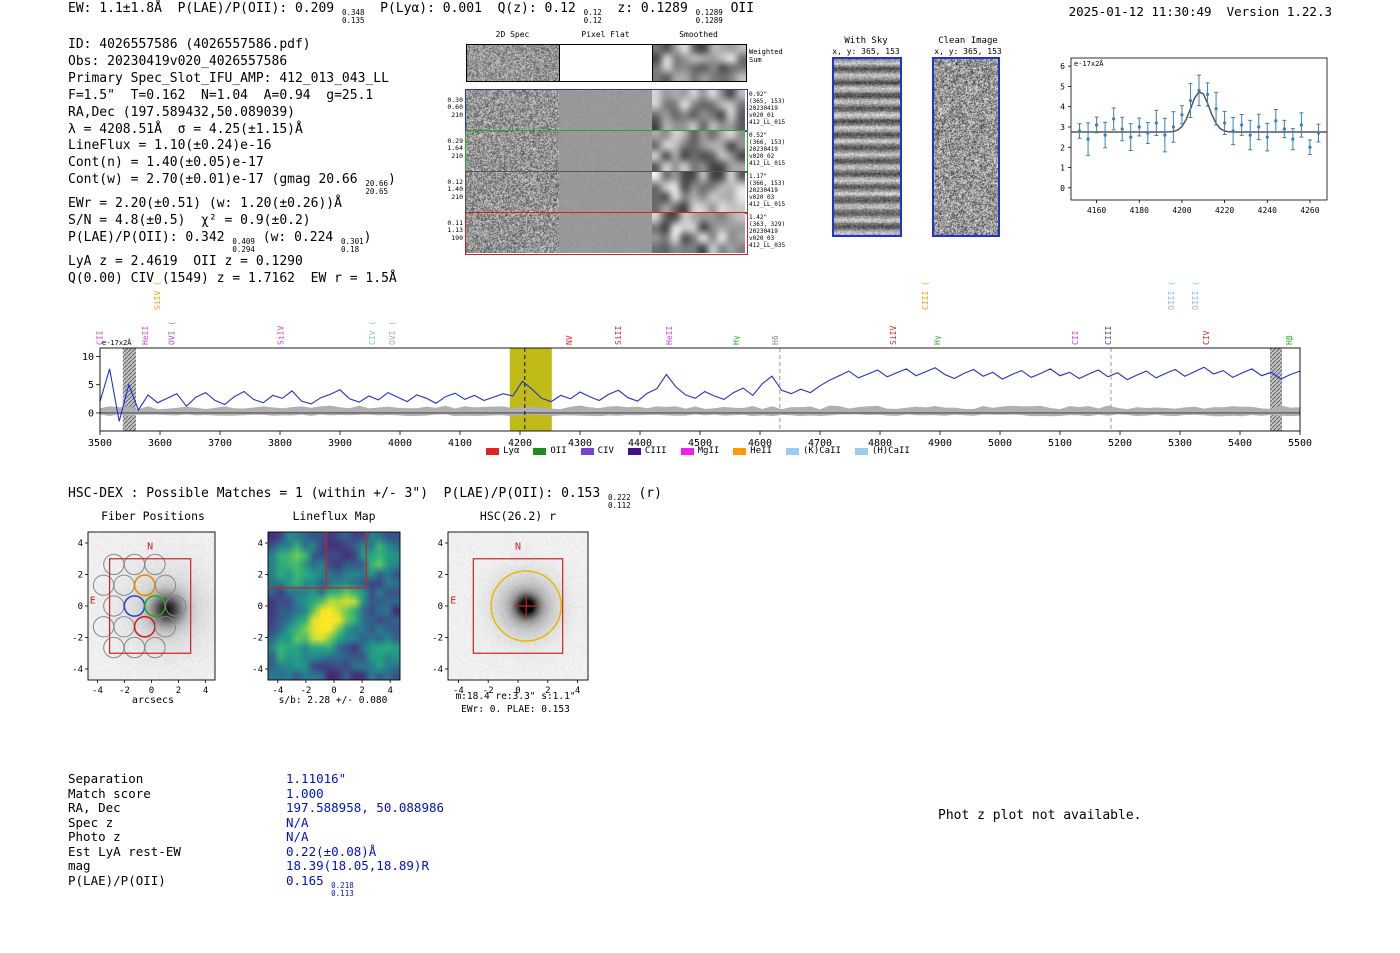 The image size is (1400, 953). I want to click on text-segment: RA,Dec (197.589432,50.089039), so click(181, 112).